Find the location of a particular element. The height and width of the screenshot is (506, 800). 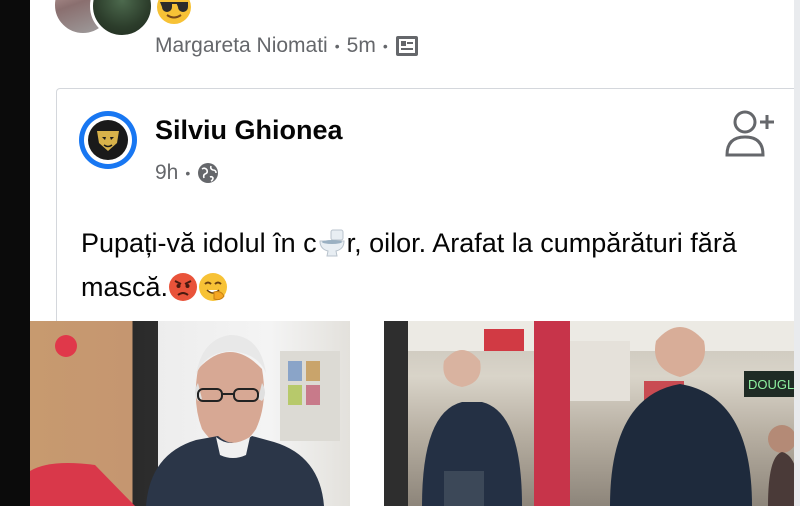

gallery-icon is located at coordinates (406, 46).